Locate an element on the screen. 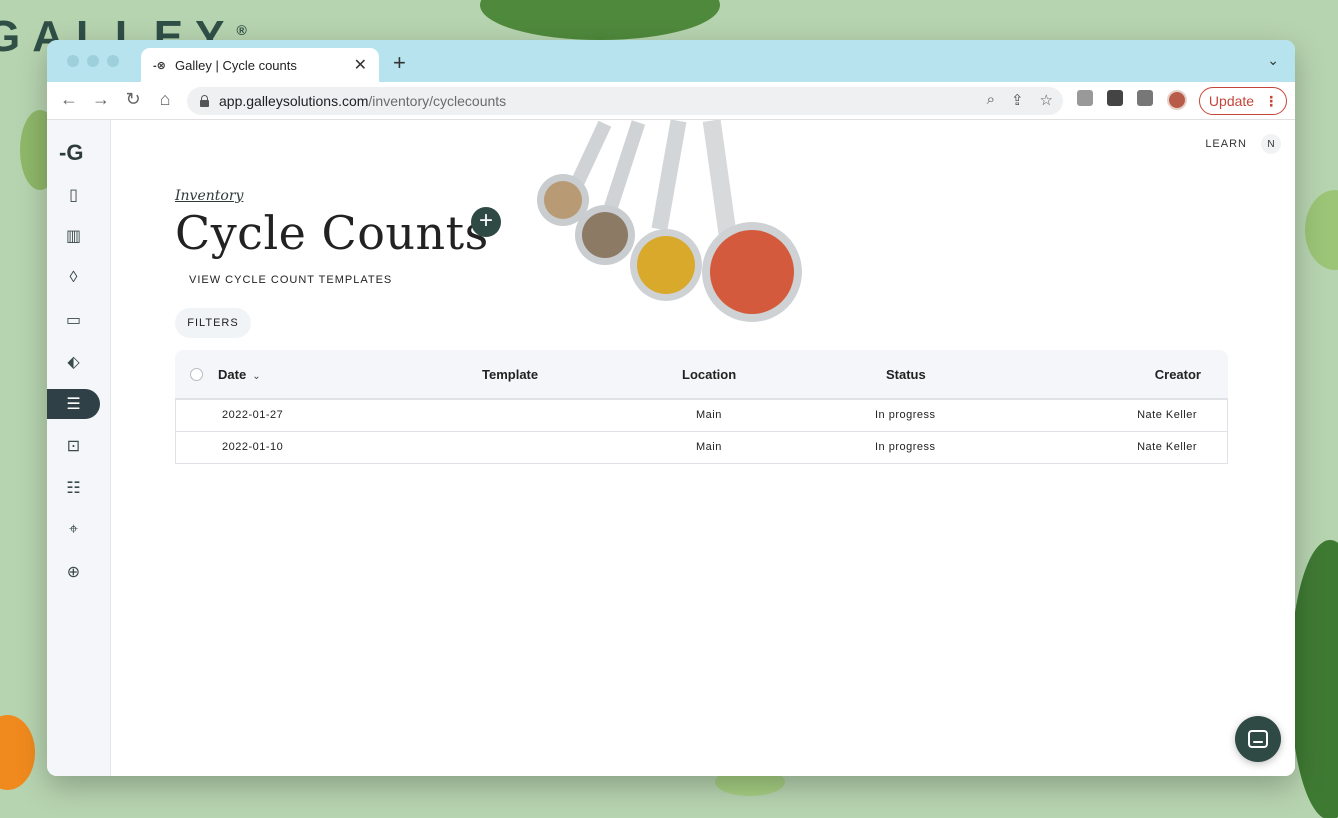 Image resolution: width=1338 pixels, height=818 pixels. chat-icon is located at coordinates (1258, 739).